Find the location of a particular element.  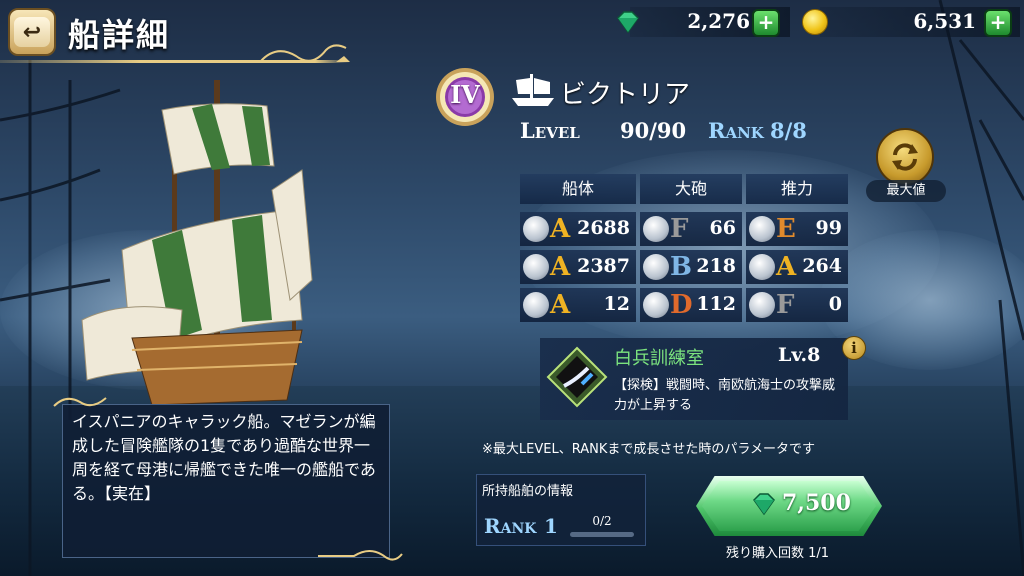

stat-cell: D 112 is located at coordinates (691, 305).